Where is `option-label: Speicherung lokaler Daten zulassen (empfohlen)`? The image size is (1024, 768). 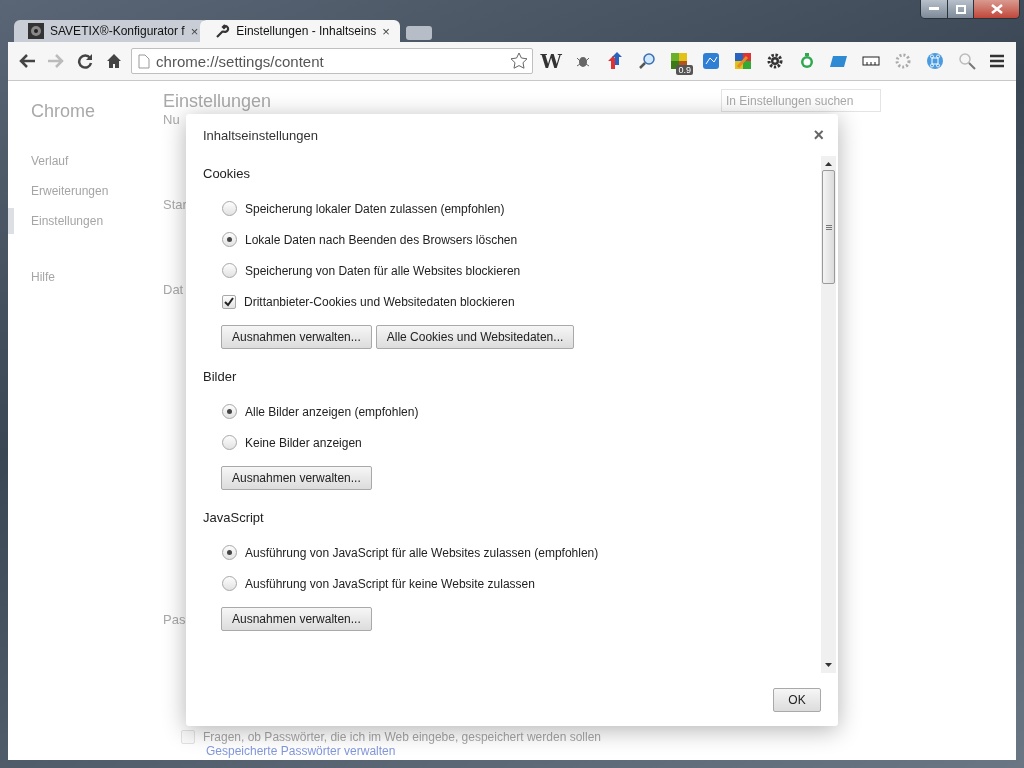 option-label: Speicherung lokaler Daten zulassen (empfohlen) is located at coordinates (375, 208).